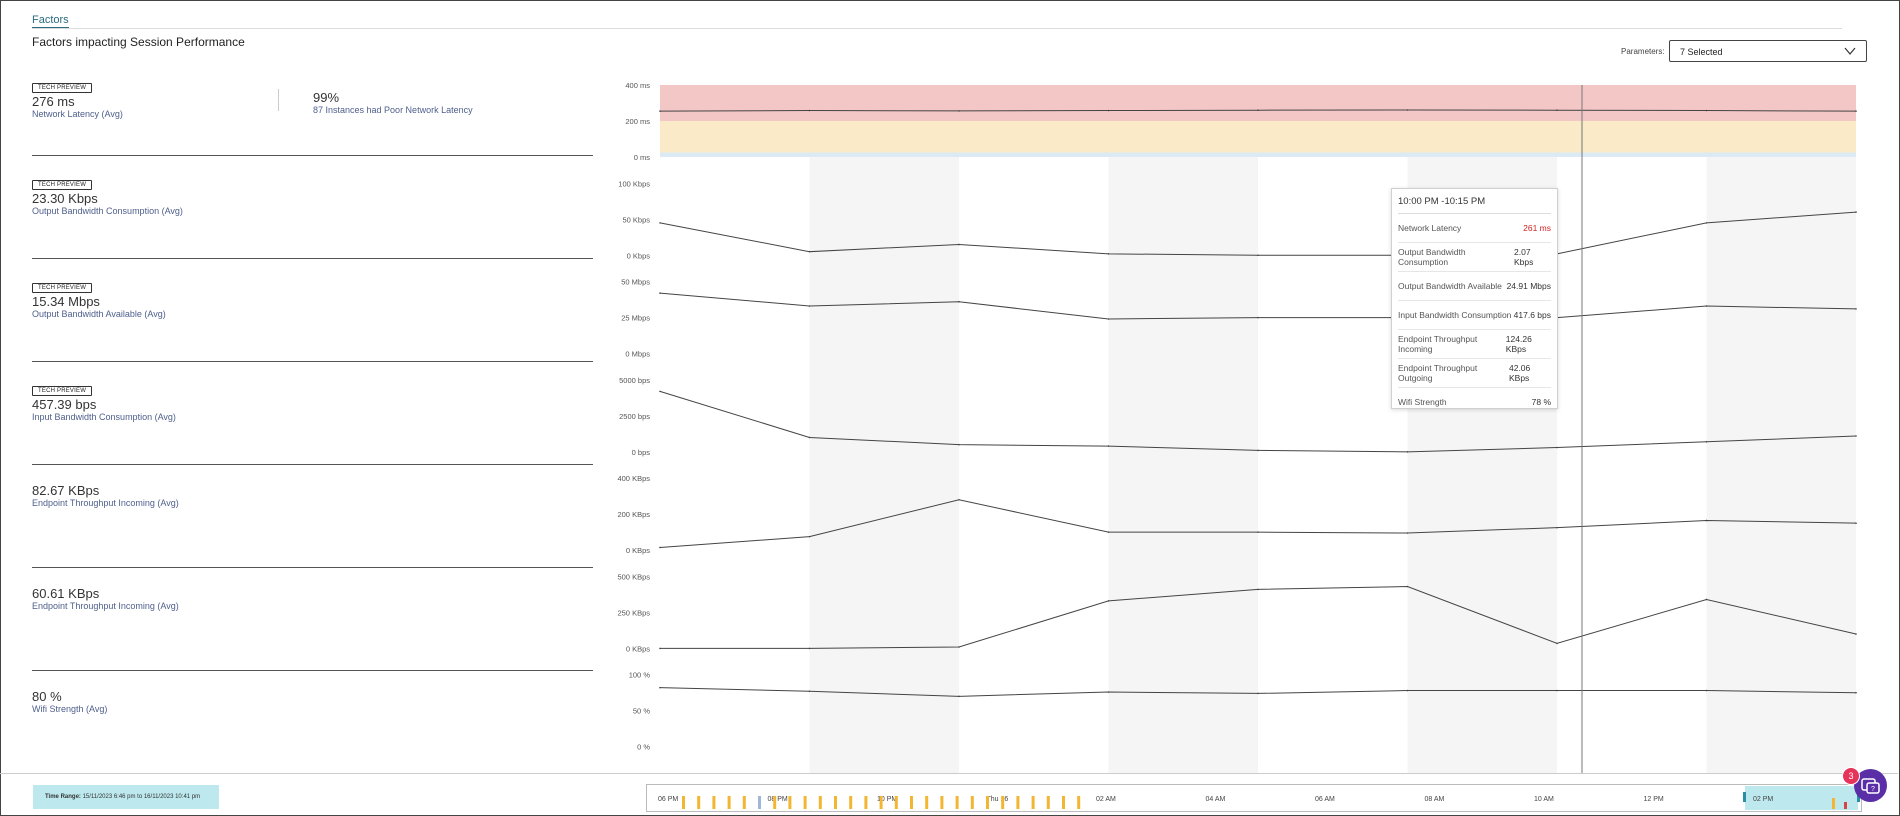  Describe the element at coordinates (1474, 257) in the screenshot. I see `tooltip-row: Output Bandwidth Consumption 2.07 Kbps` at that location.